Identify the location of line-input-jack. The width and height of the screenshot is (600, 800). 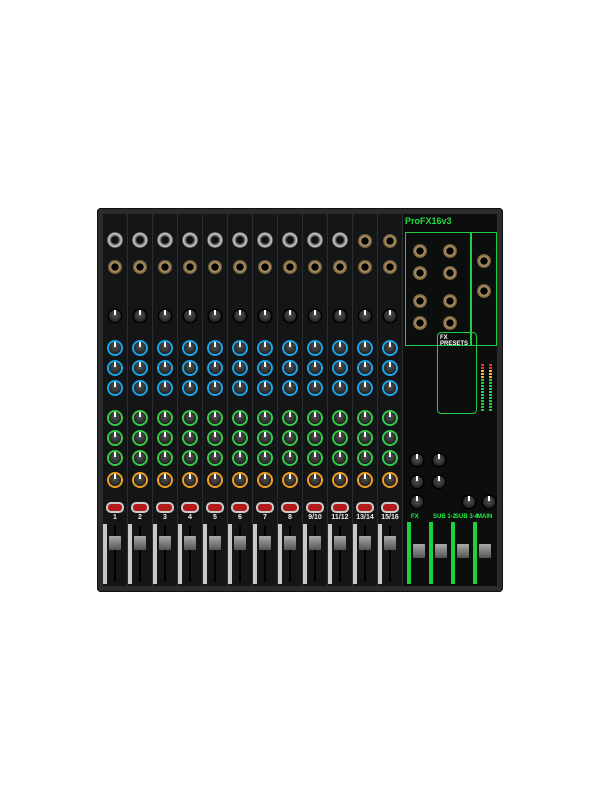
(390, 241).